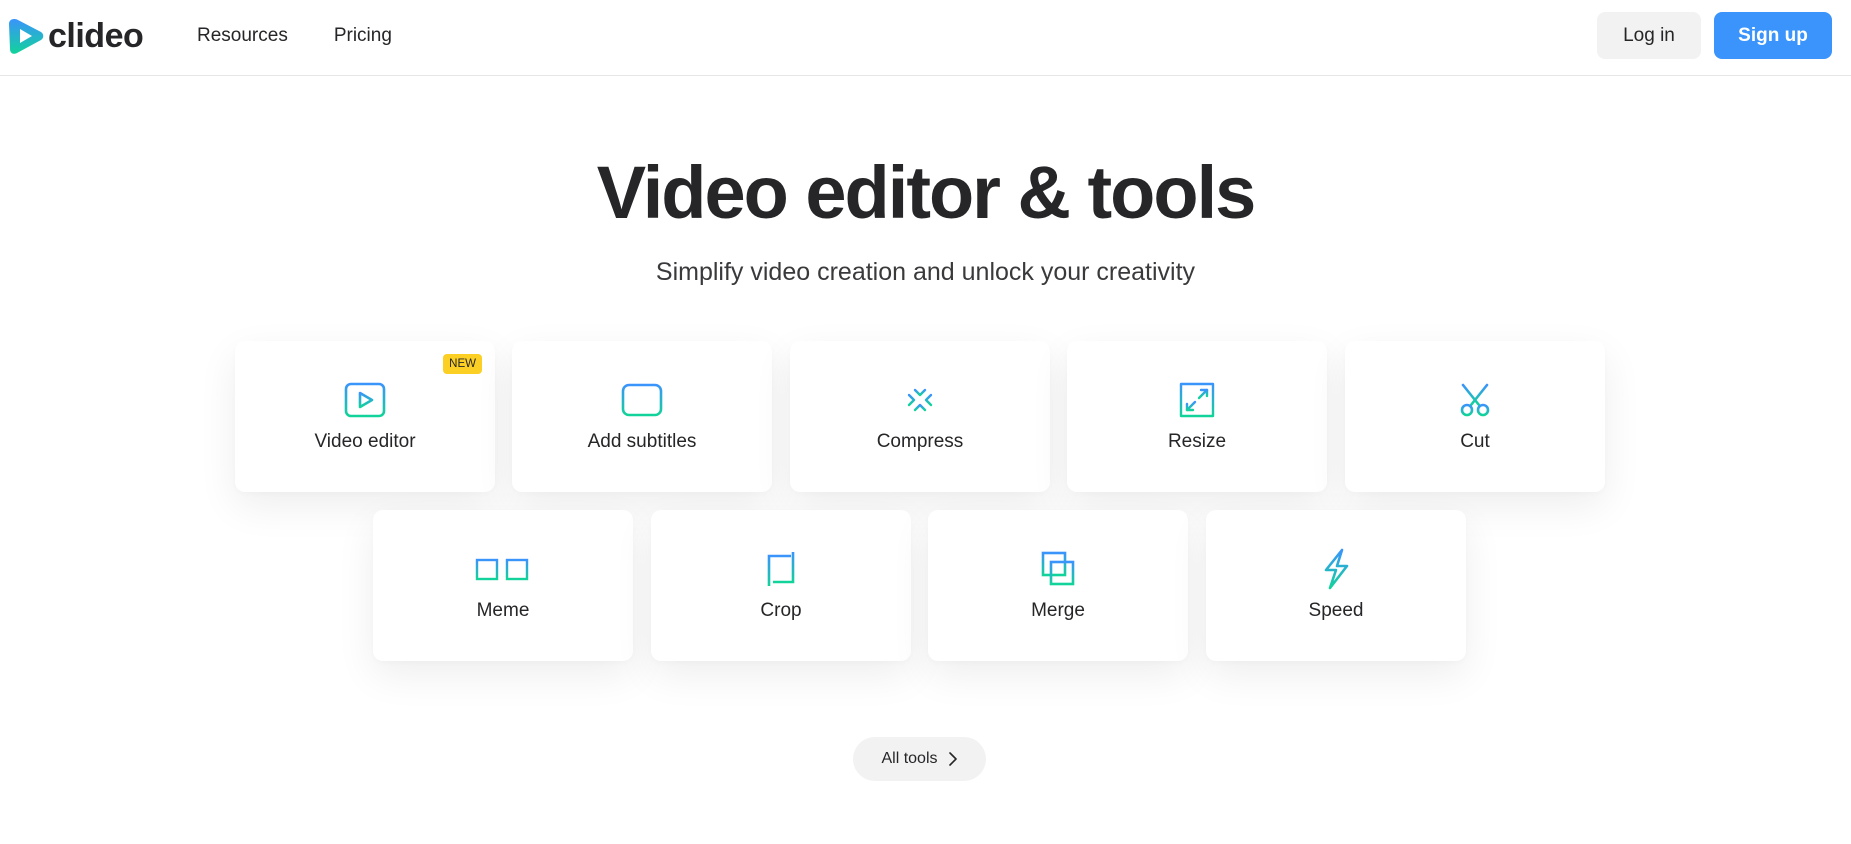 This screenshot has height=844, width=1851. I want to click on tool-label: Add subtitles, so click(642, 441).